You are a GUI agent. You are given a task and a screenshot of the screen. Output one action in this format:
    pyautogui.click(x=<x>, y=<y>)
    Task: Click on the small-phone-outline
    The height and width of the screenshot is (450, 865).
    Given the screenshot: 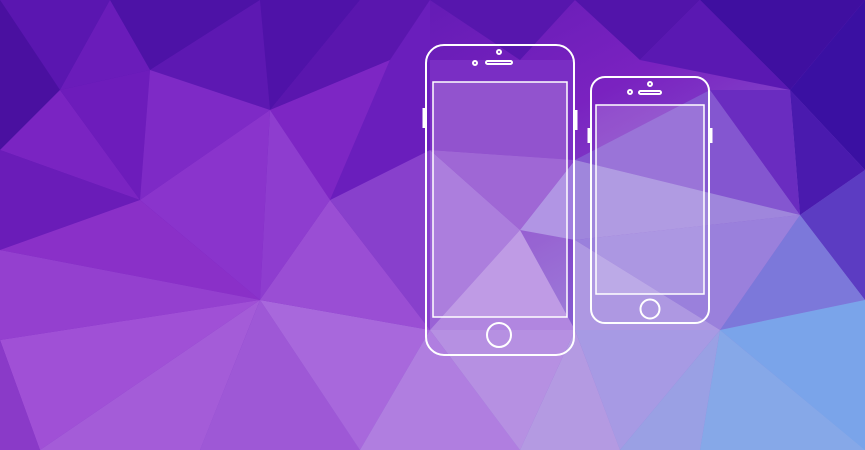 What is the action you would take?
    pyautogui.click(x=650, y=200)
    